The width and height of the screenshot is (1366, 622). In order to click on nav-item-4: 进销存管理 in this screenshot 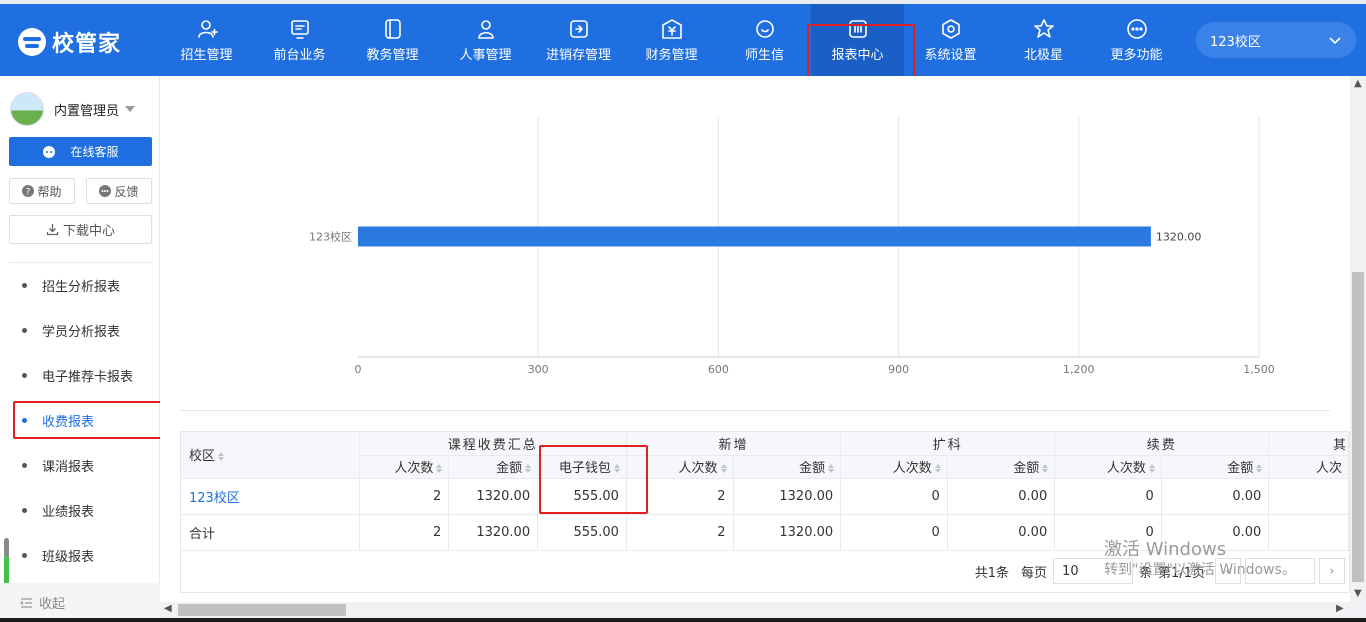, I will do `click(578, 40)`.